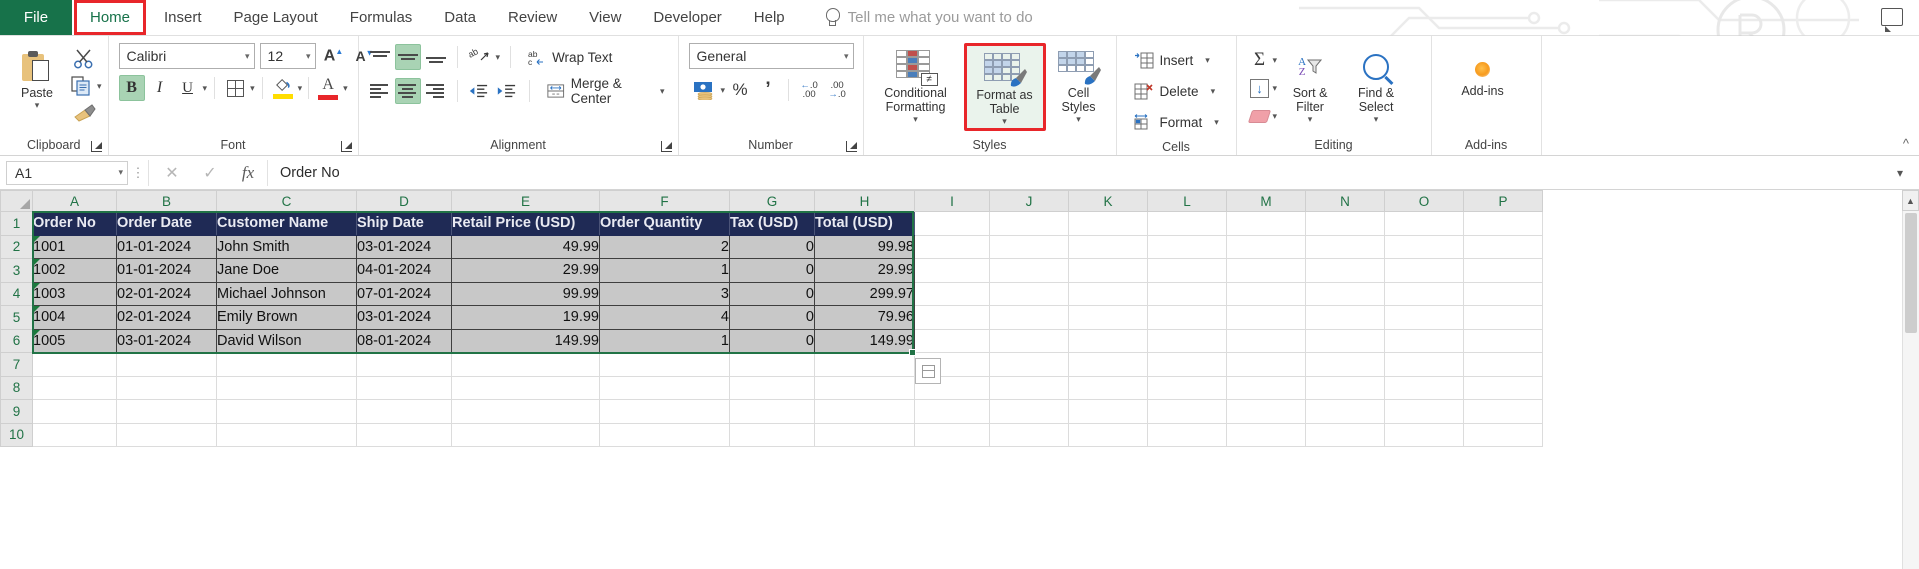  Describe the element at coordinates (74, 317) in the screenshot. I see `cell-A5: 1004` at that location.